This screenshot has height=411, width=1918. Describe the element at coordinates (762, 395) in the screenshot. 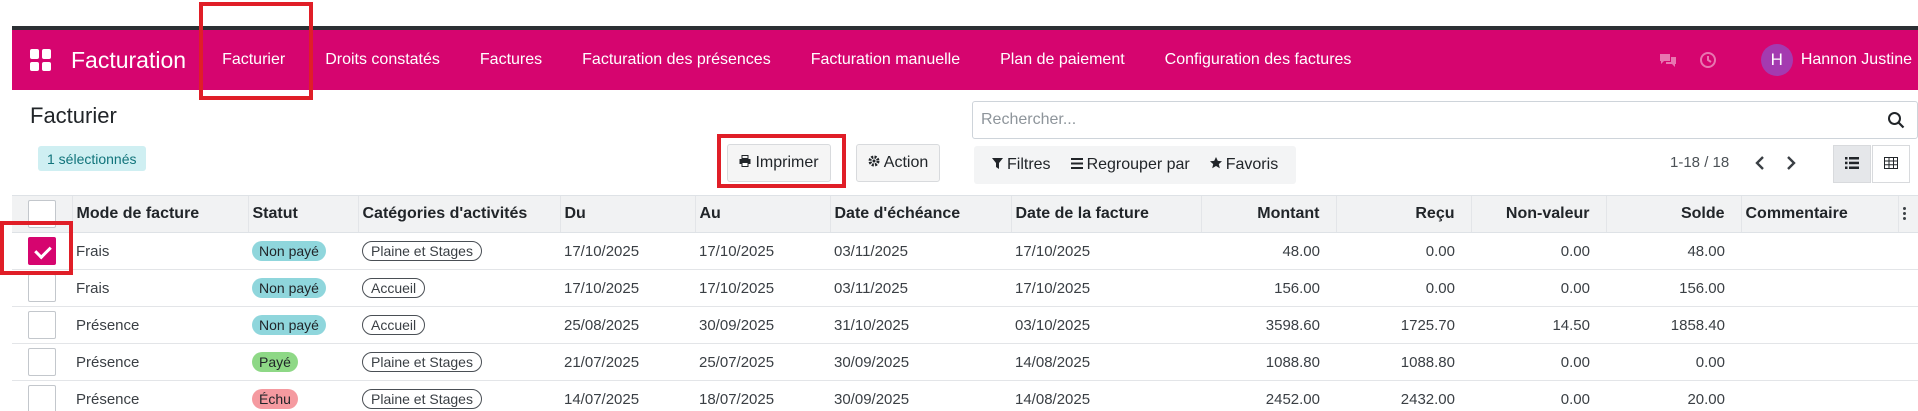

I see `cell-au: 18/07/2025` at that location.